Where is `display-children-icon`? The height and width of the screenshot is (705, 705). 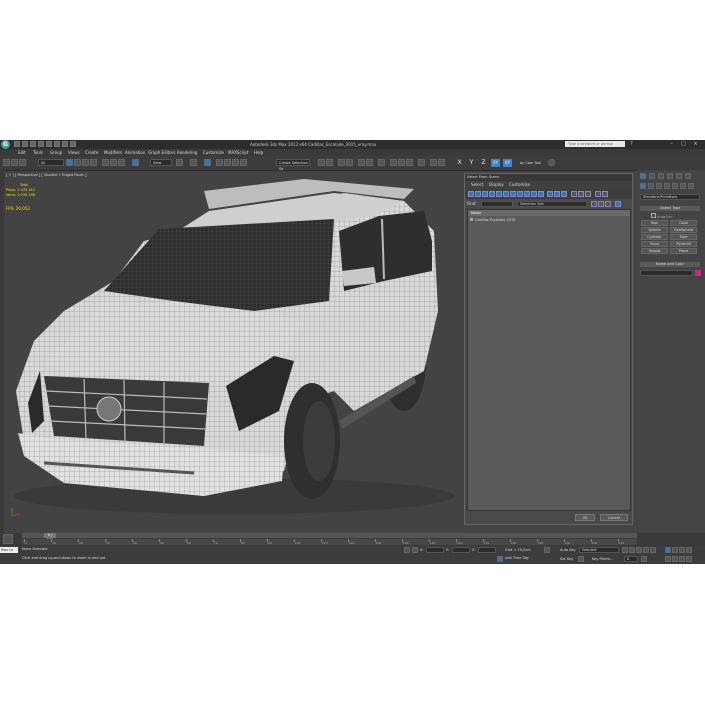 display-children-icon is located at coordinates (581, 194).